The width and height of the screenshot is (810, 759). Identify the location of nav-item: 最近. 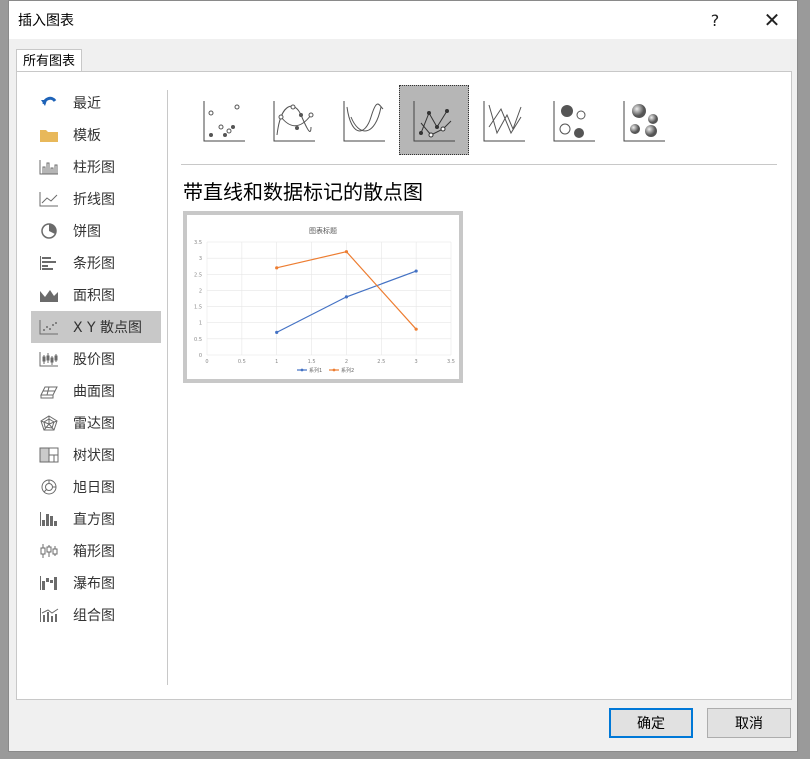
(96, 103).